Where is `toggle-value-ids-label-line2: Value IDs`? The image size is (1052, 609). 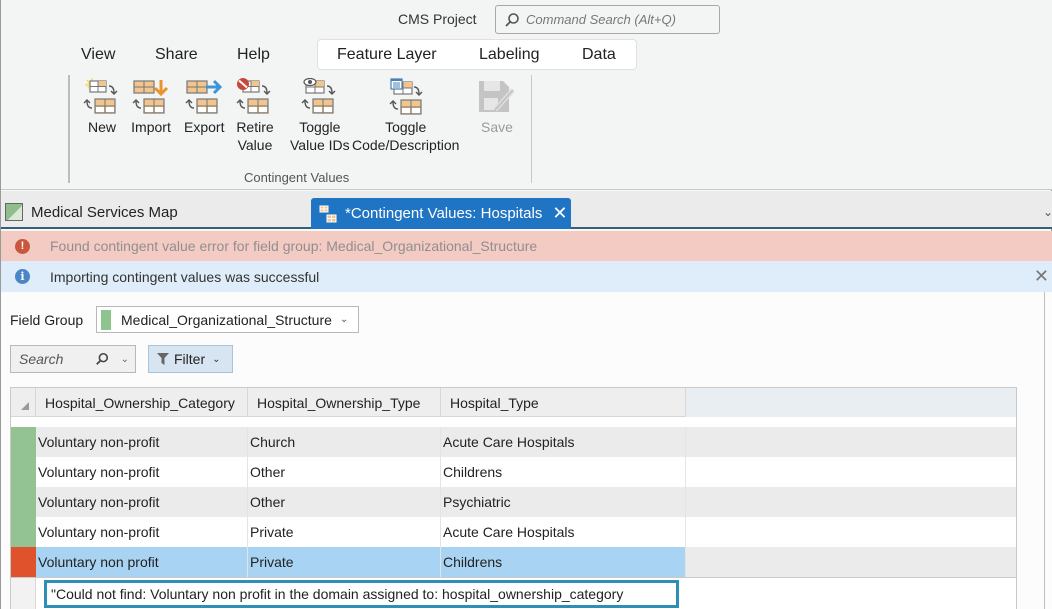 toggle-value-ids-label-line2: Value IDs is located at coordinates (320, 145).